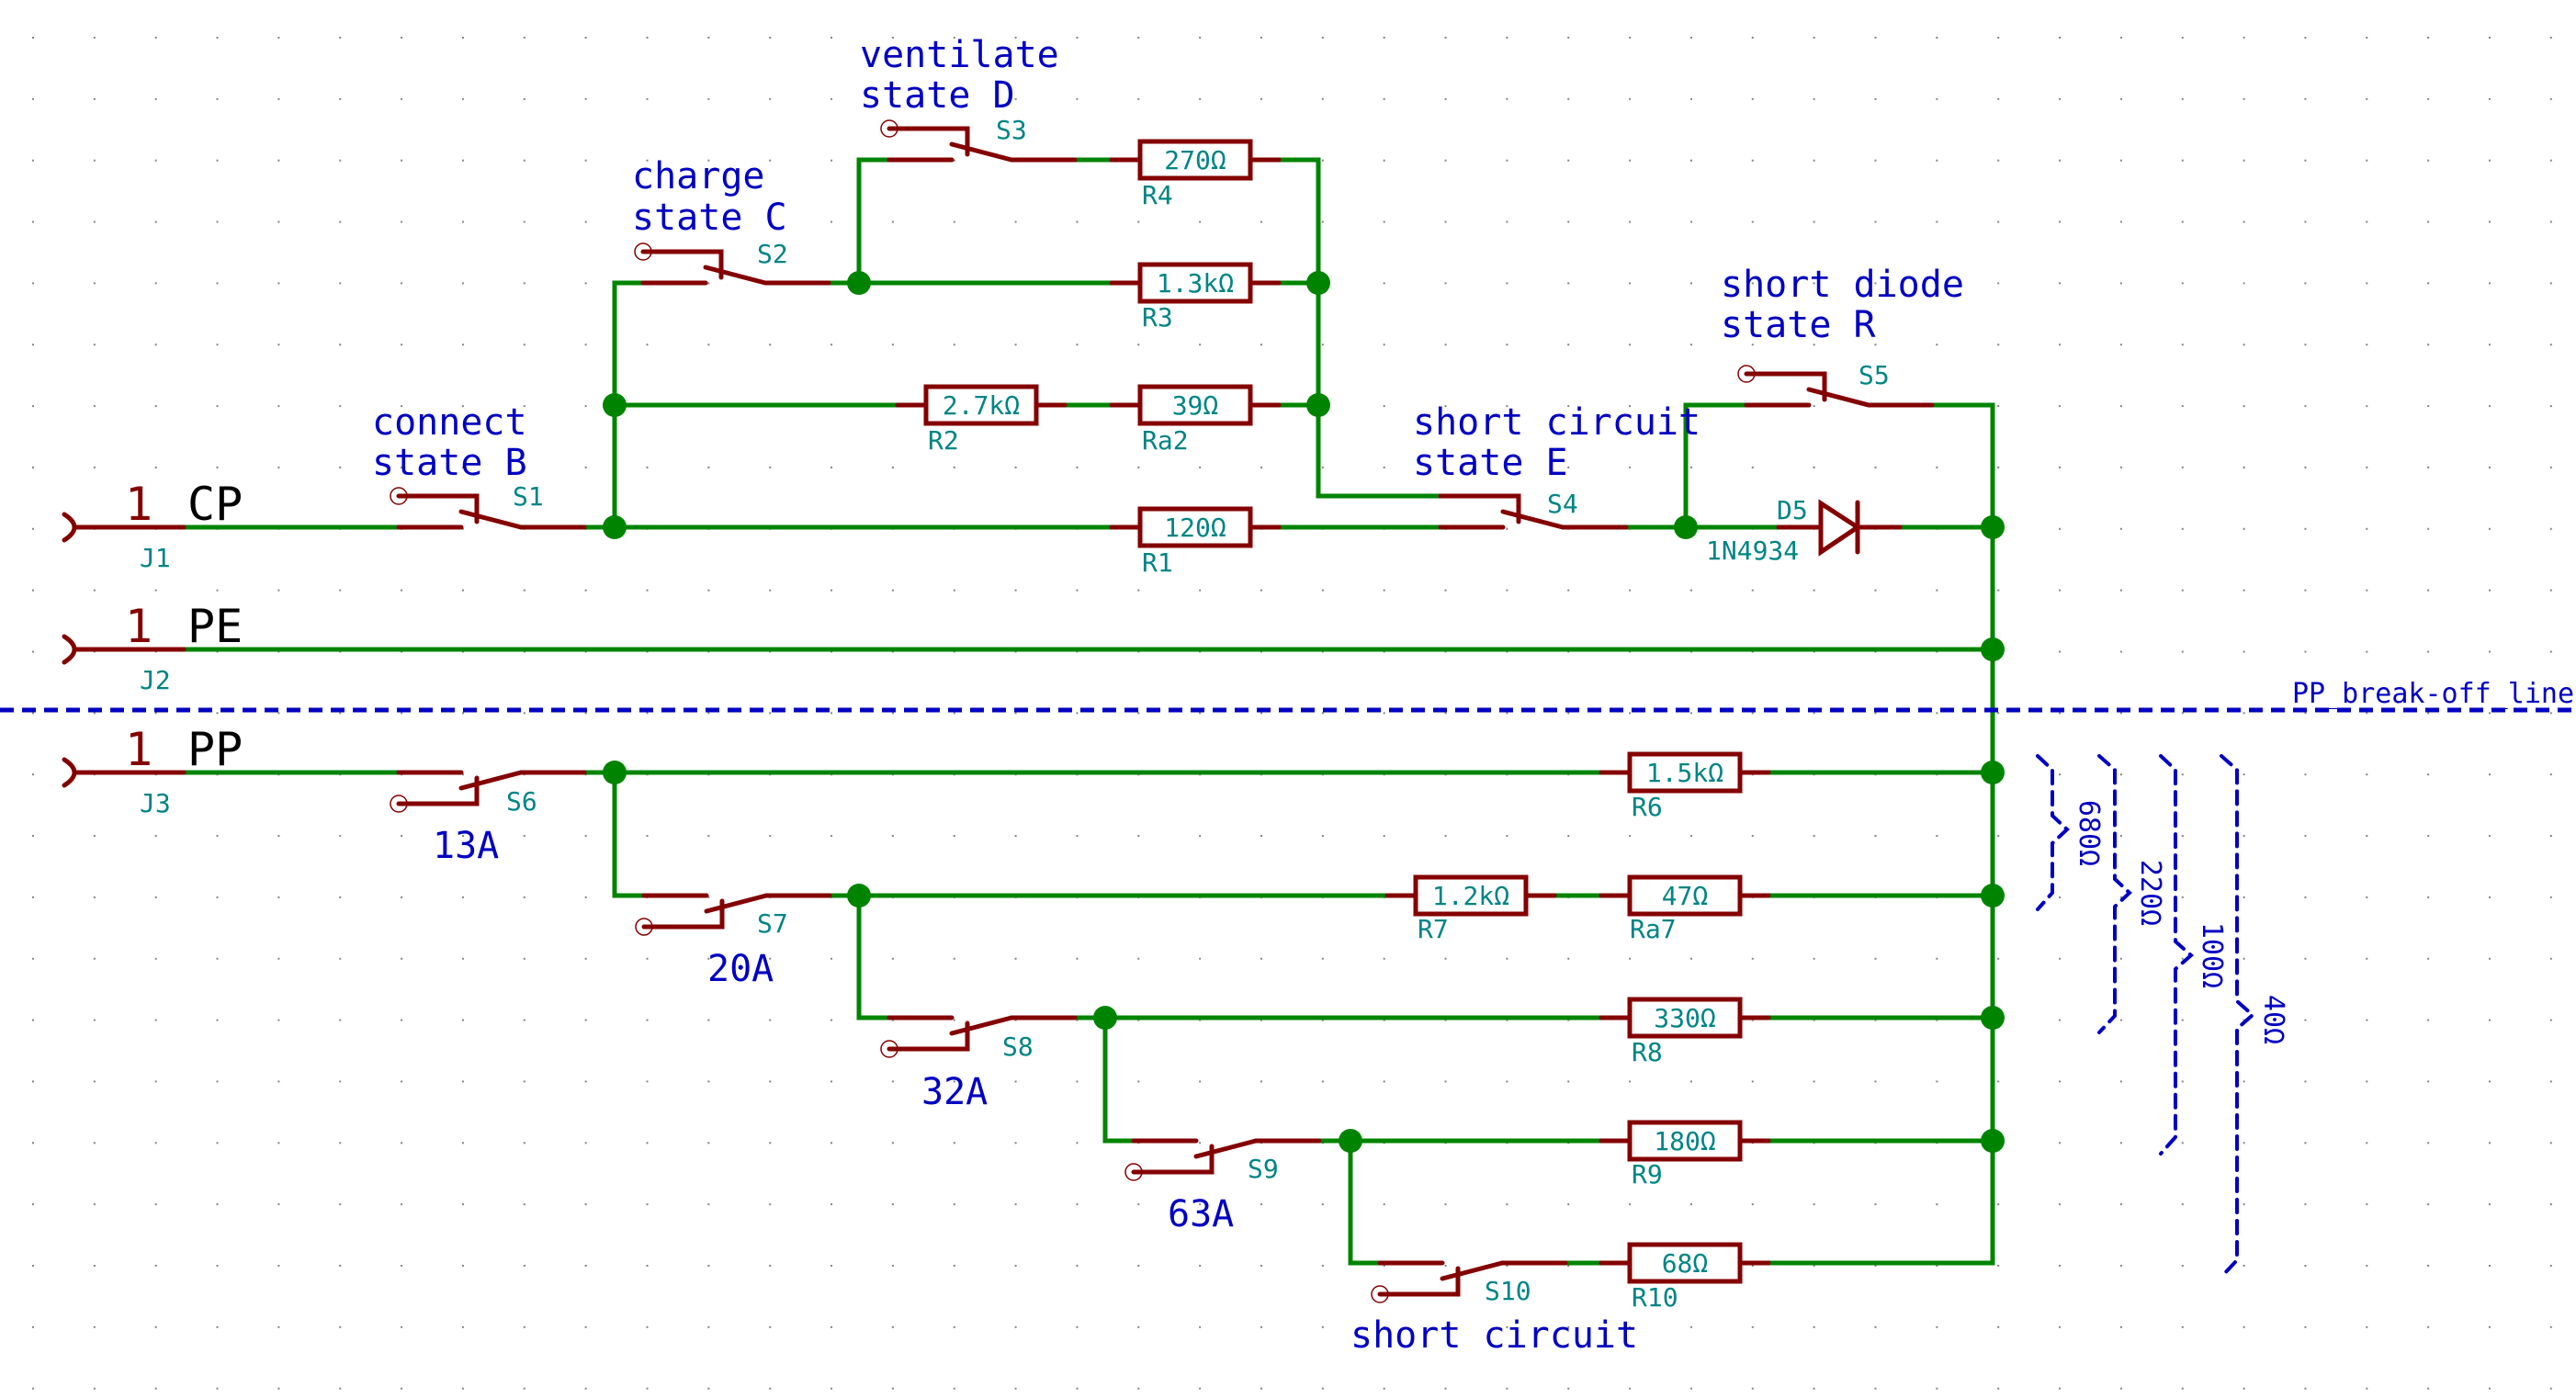  What do you see at coordinates (1647, 1174) in the screenshot?
I see `resistor-ref: R9` at bounding box center [1647, 1174].